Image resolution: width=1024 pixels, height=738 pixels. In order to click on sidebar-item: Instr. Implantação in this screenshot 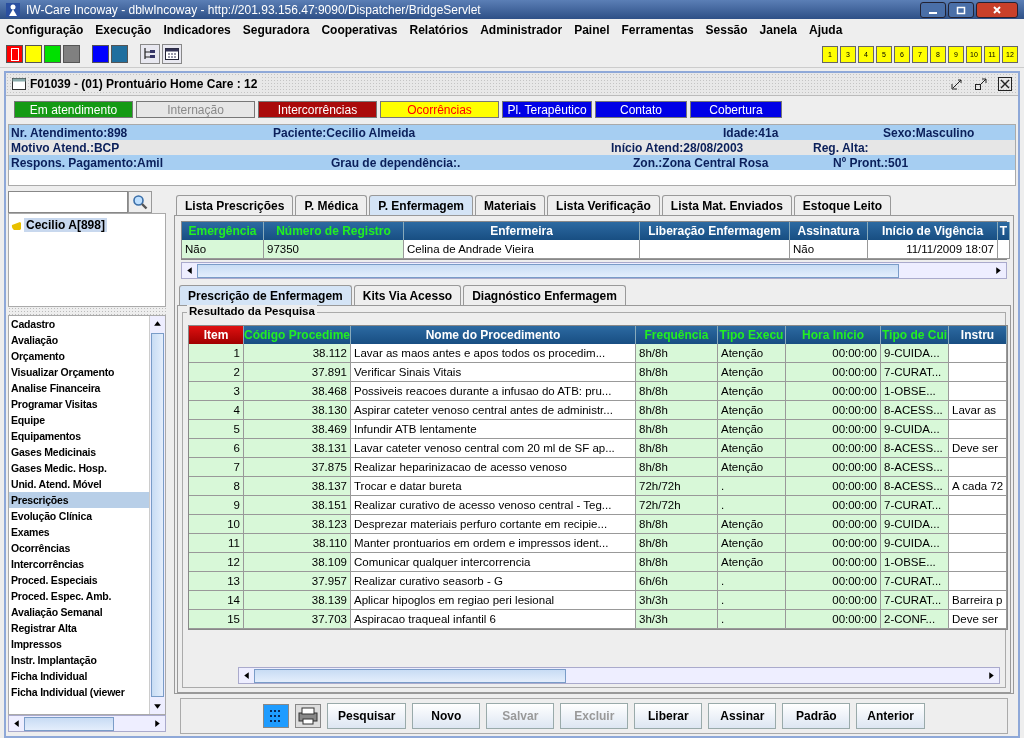, I will do `click(79, 660)`.